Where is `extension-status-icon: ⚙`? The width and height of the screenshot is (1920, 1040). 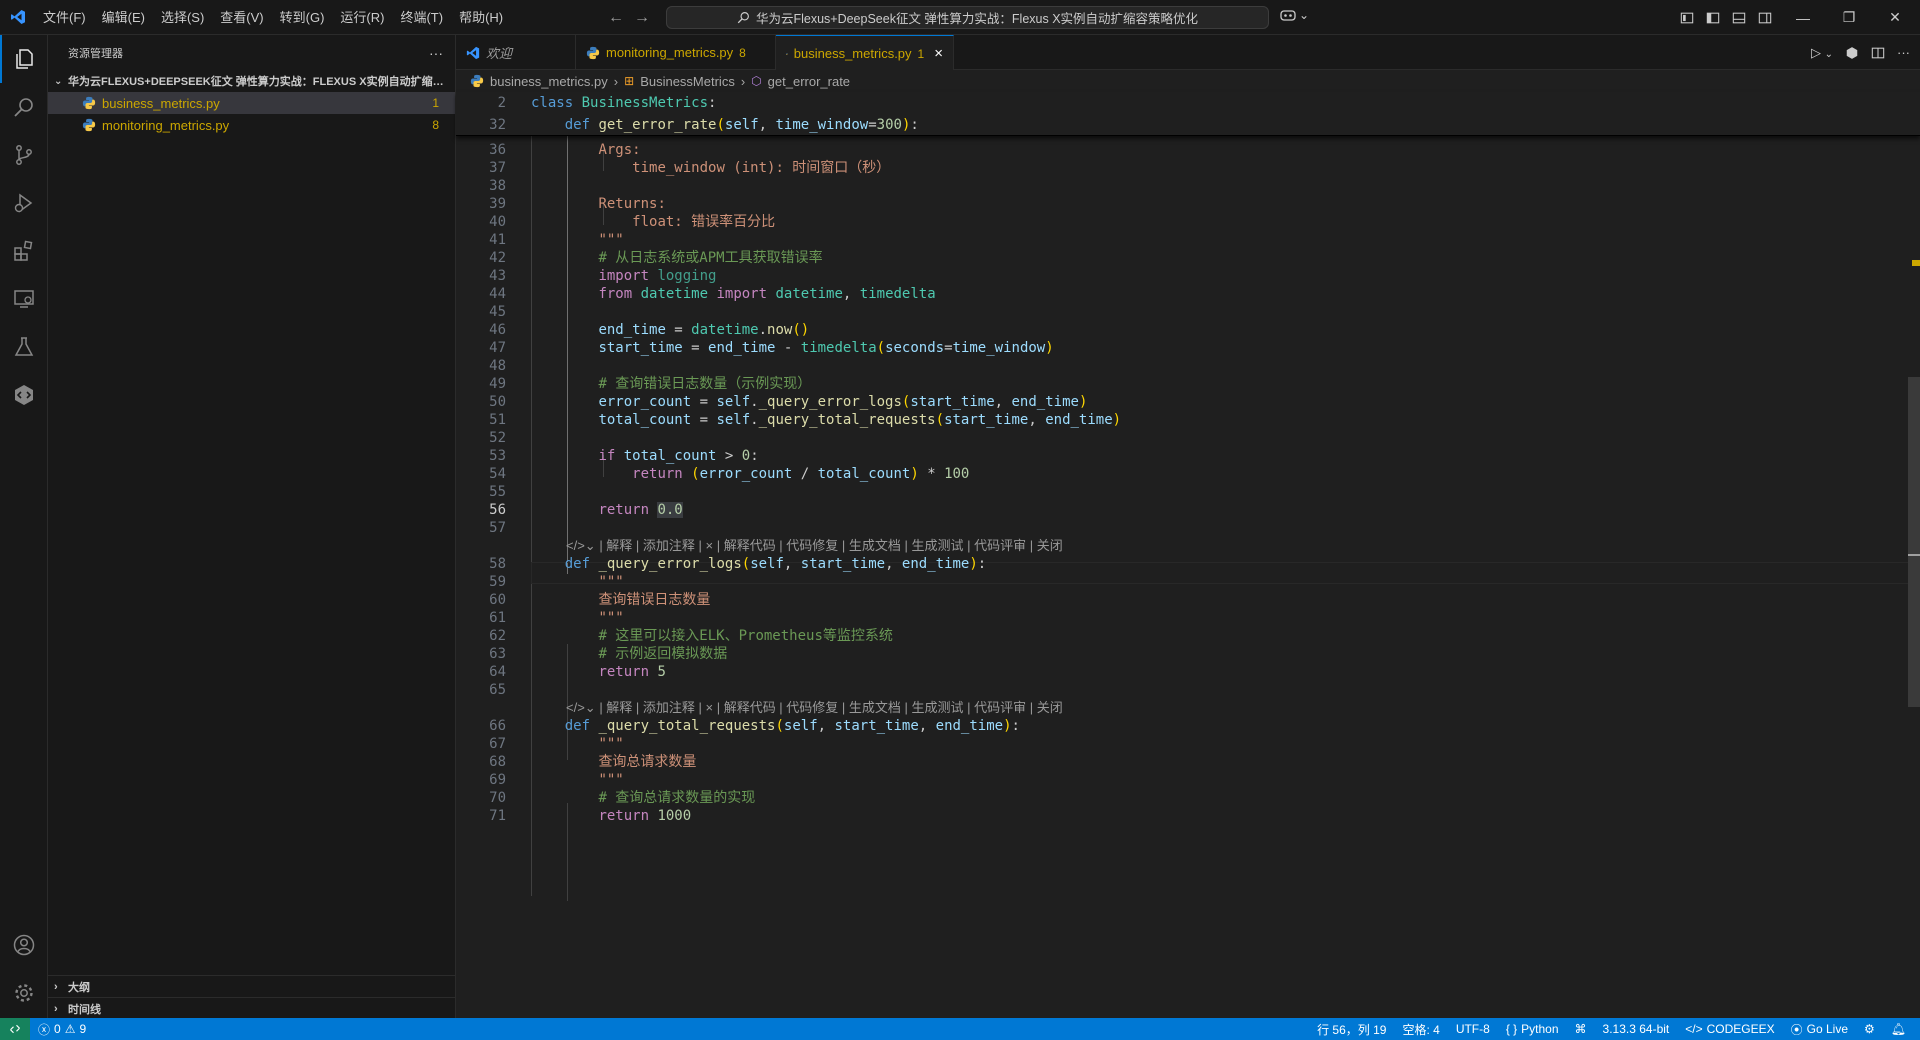
extension-status-icon: ⚙ is located at coordinates (1869, 1029).